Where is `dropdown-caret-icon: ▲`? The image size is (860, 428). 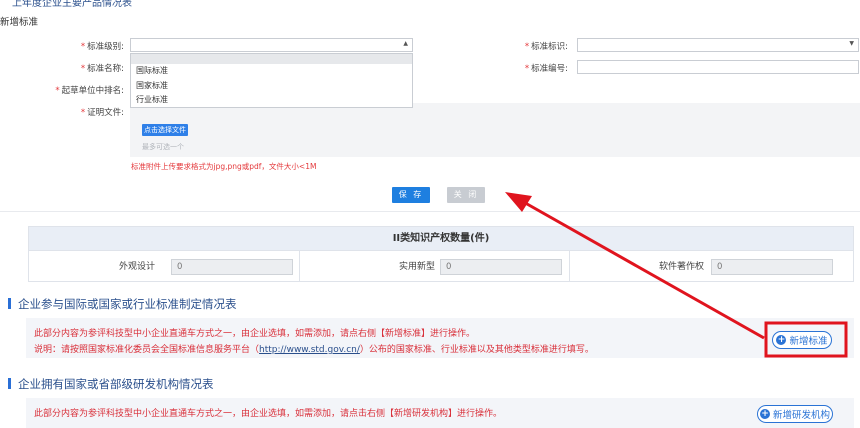 dropdown-caret-icon: ▲ is located at coordinates (405, 43).